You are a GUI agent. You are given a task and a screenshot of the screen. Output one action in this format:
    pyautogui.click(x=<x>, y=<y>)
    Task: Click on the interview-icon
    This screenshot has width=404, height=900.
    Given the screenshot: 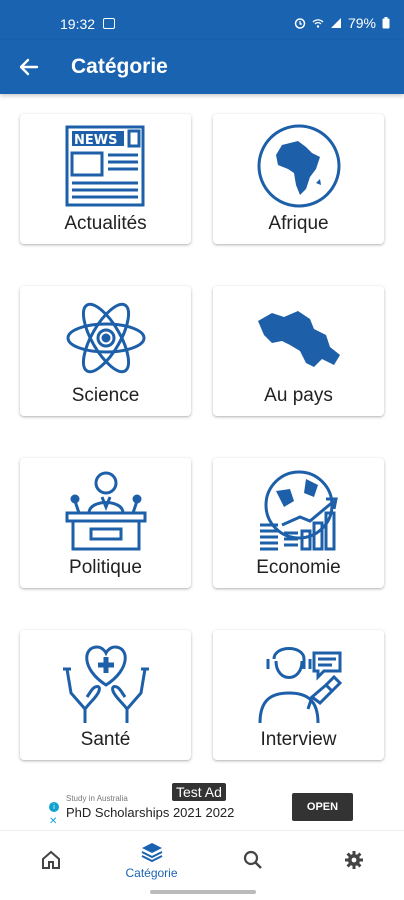 What is the action you would take?
    pyautogui.click(x=300, y=685)
    